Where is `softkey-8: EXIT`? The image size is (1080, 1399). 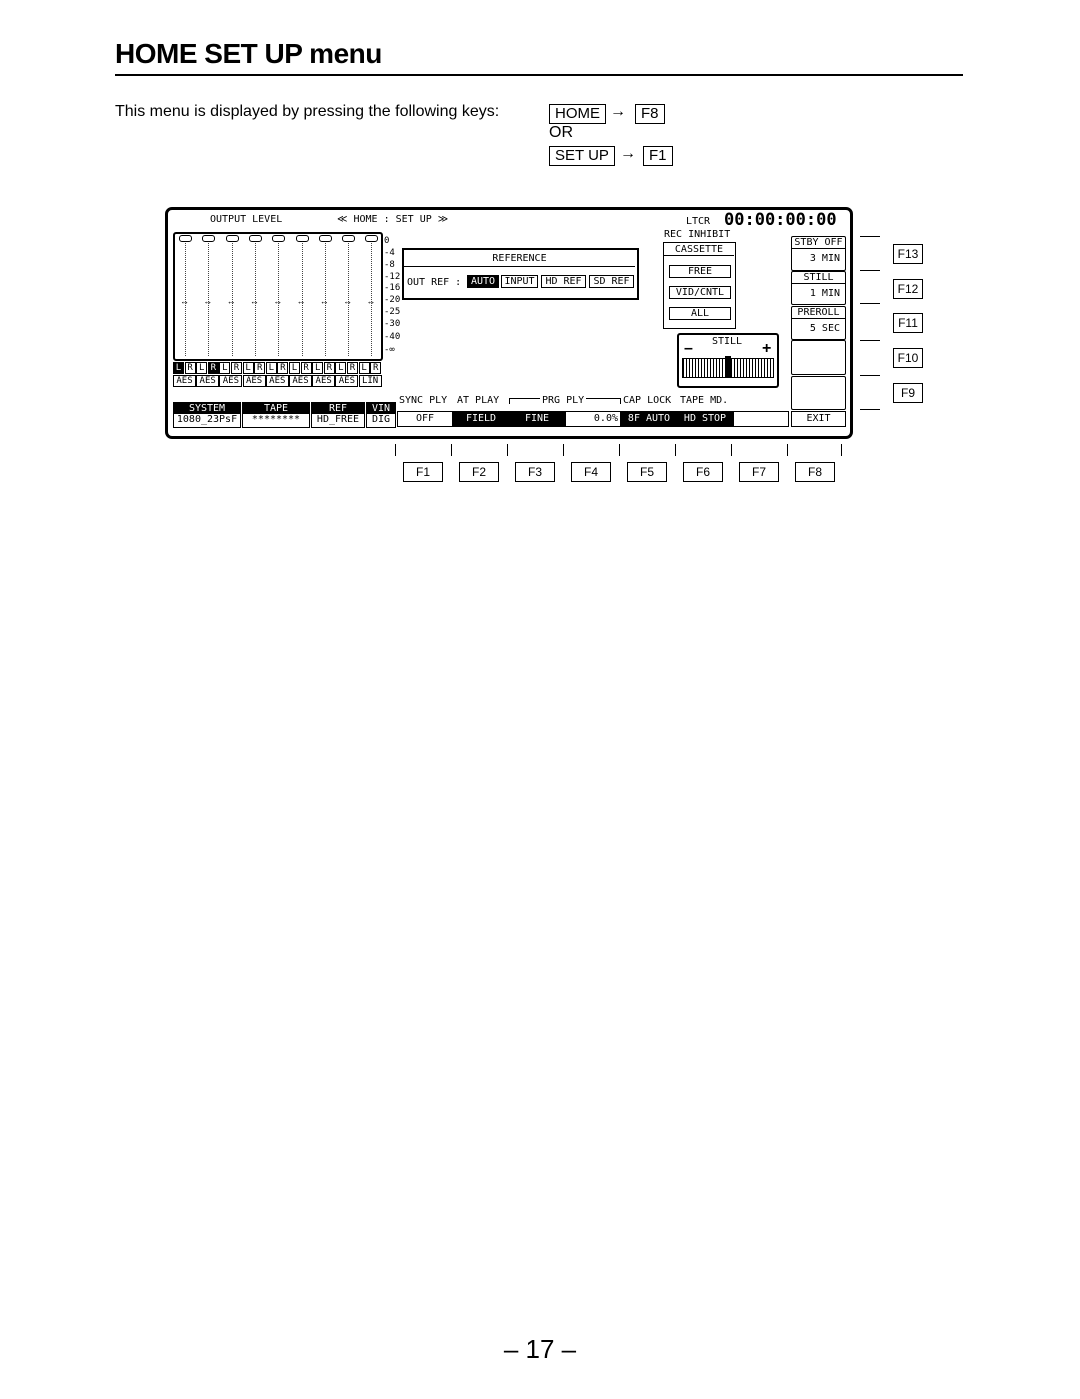
softkey-8: EXIT is located at coordinates (818, 419).